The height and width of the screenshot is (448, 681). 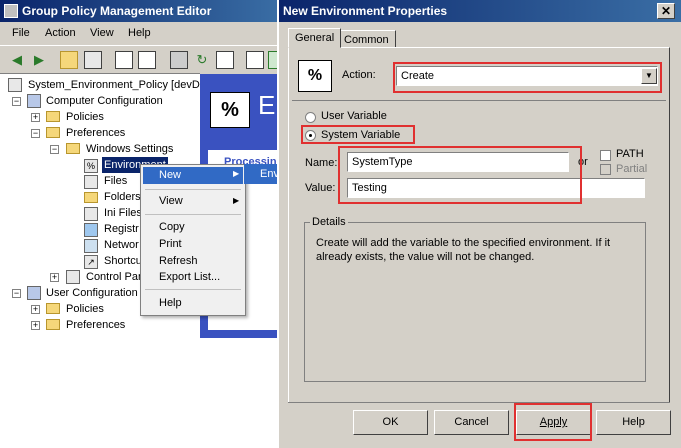 I want to click on divider, so click(x=479, y=100).